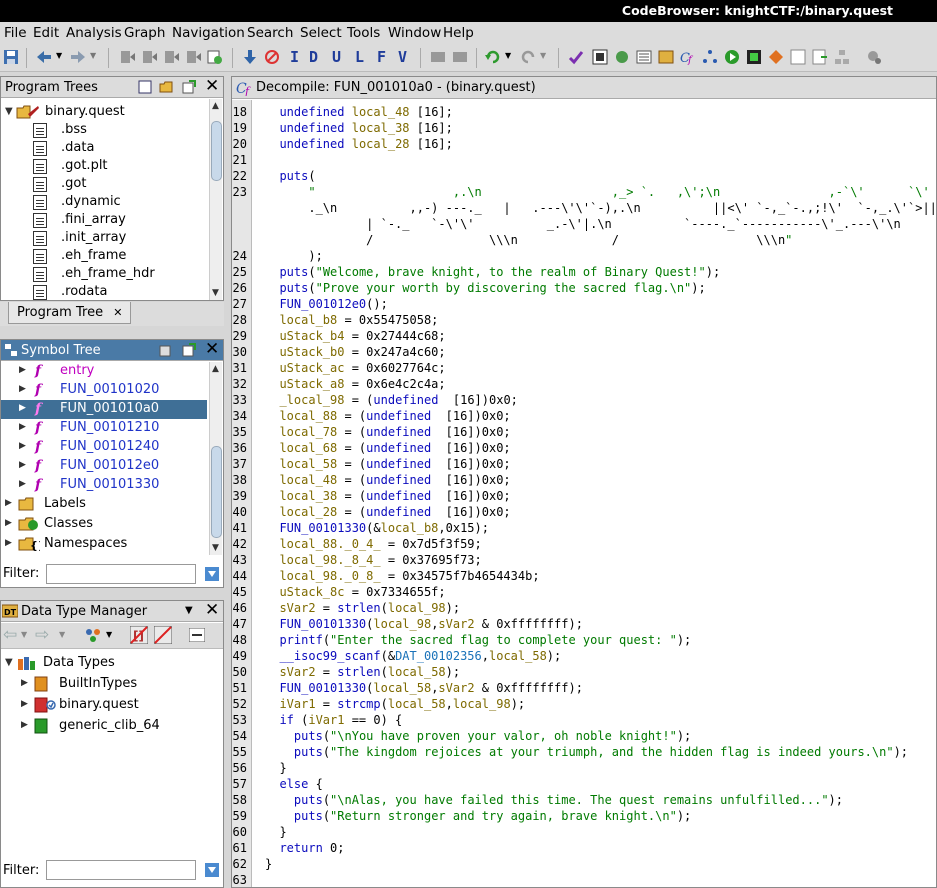 The image size is (937, 888). I want to click on symbol-function-row: ▶ f FUN_00101020, so click(104, 390).